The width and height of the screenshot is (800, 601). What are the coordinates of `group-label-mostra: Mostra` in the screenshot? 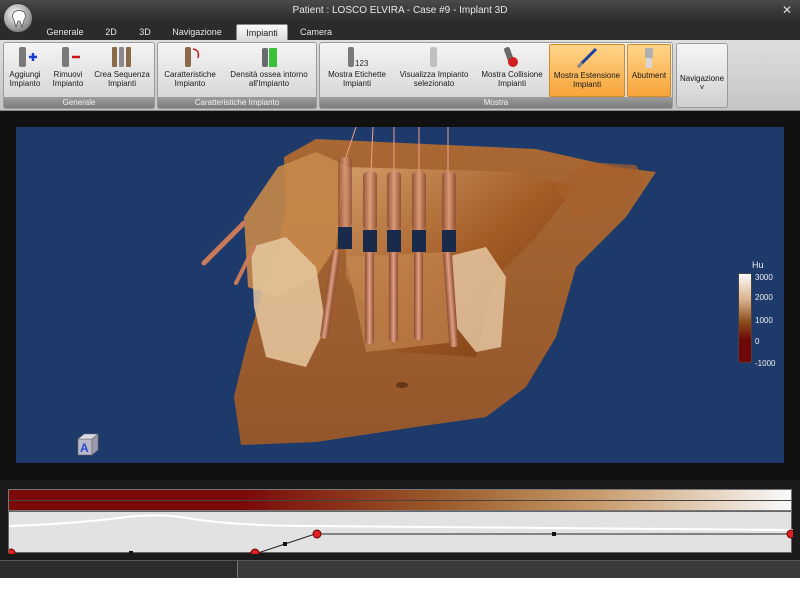 It's located at (496, 102).